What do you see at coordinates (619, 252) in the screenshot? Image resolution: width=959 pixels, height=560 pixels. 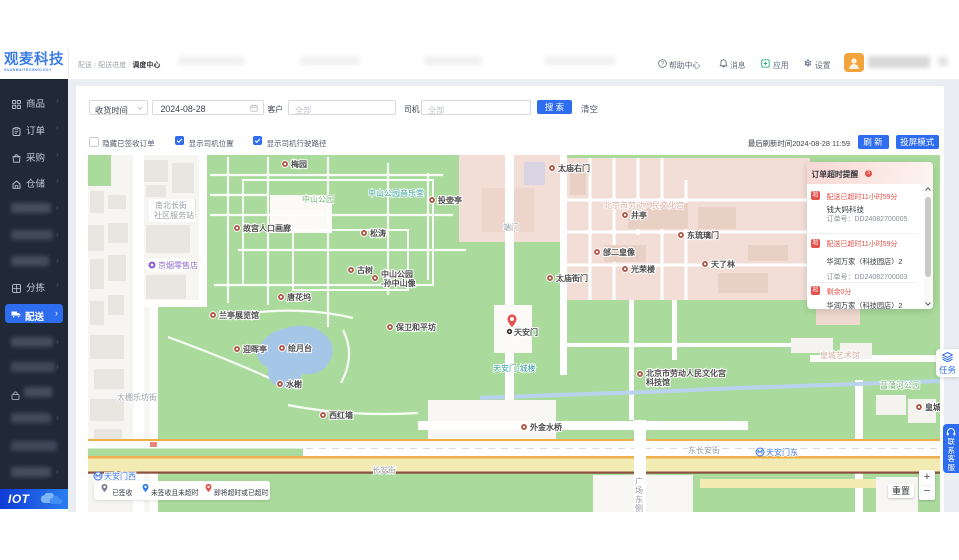 I see `svg-text: 邰二皇像` at bounding box center [619, 252].